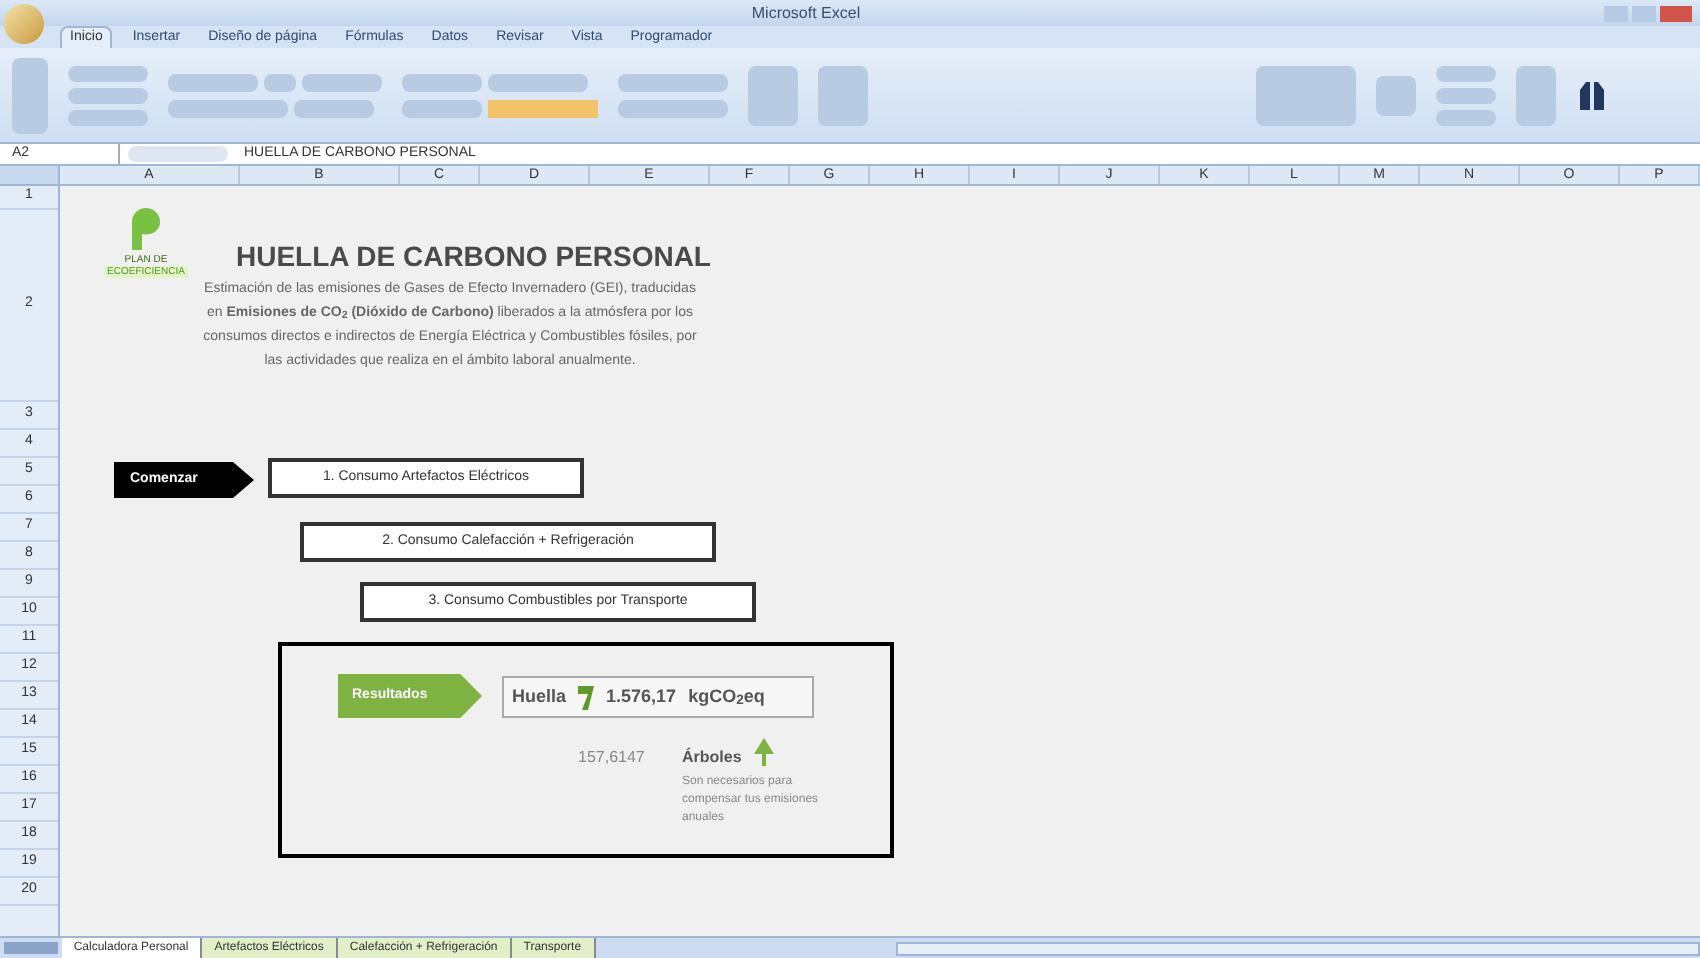  What do you see at coordinates (1615, 13) in the screenshot?
I see `minimize-button` at bounding box center [1615, 13].